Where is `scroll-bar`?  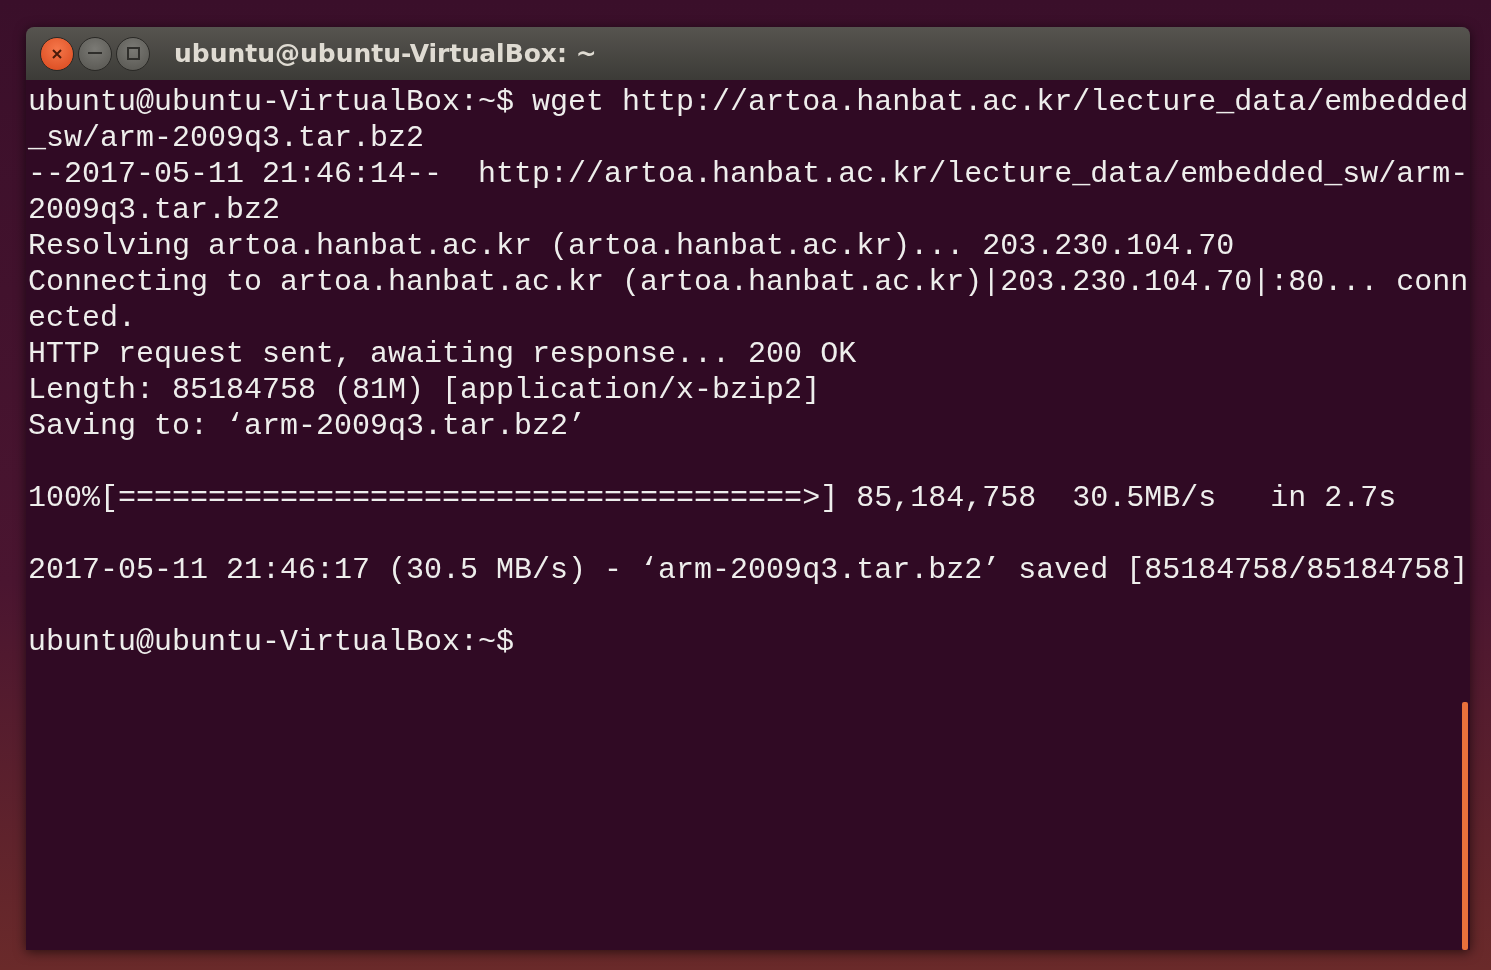 scroll-bar is located at coordinates (1465, 826).